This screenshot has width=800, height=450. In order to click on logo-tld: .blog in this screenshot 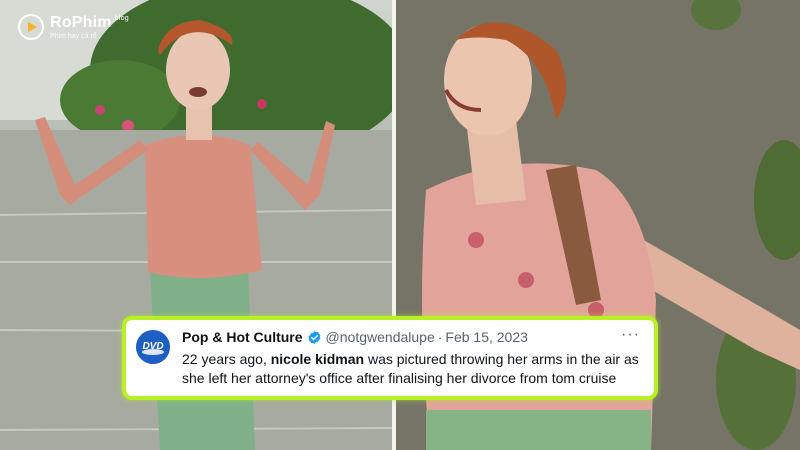, I will do `click(120, 19)`.